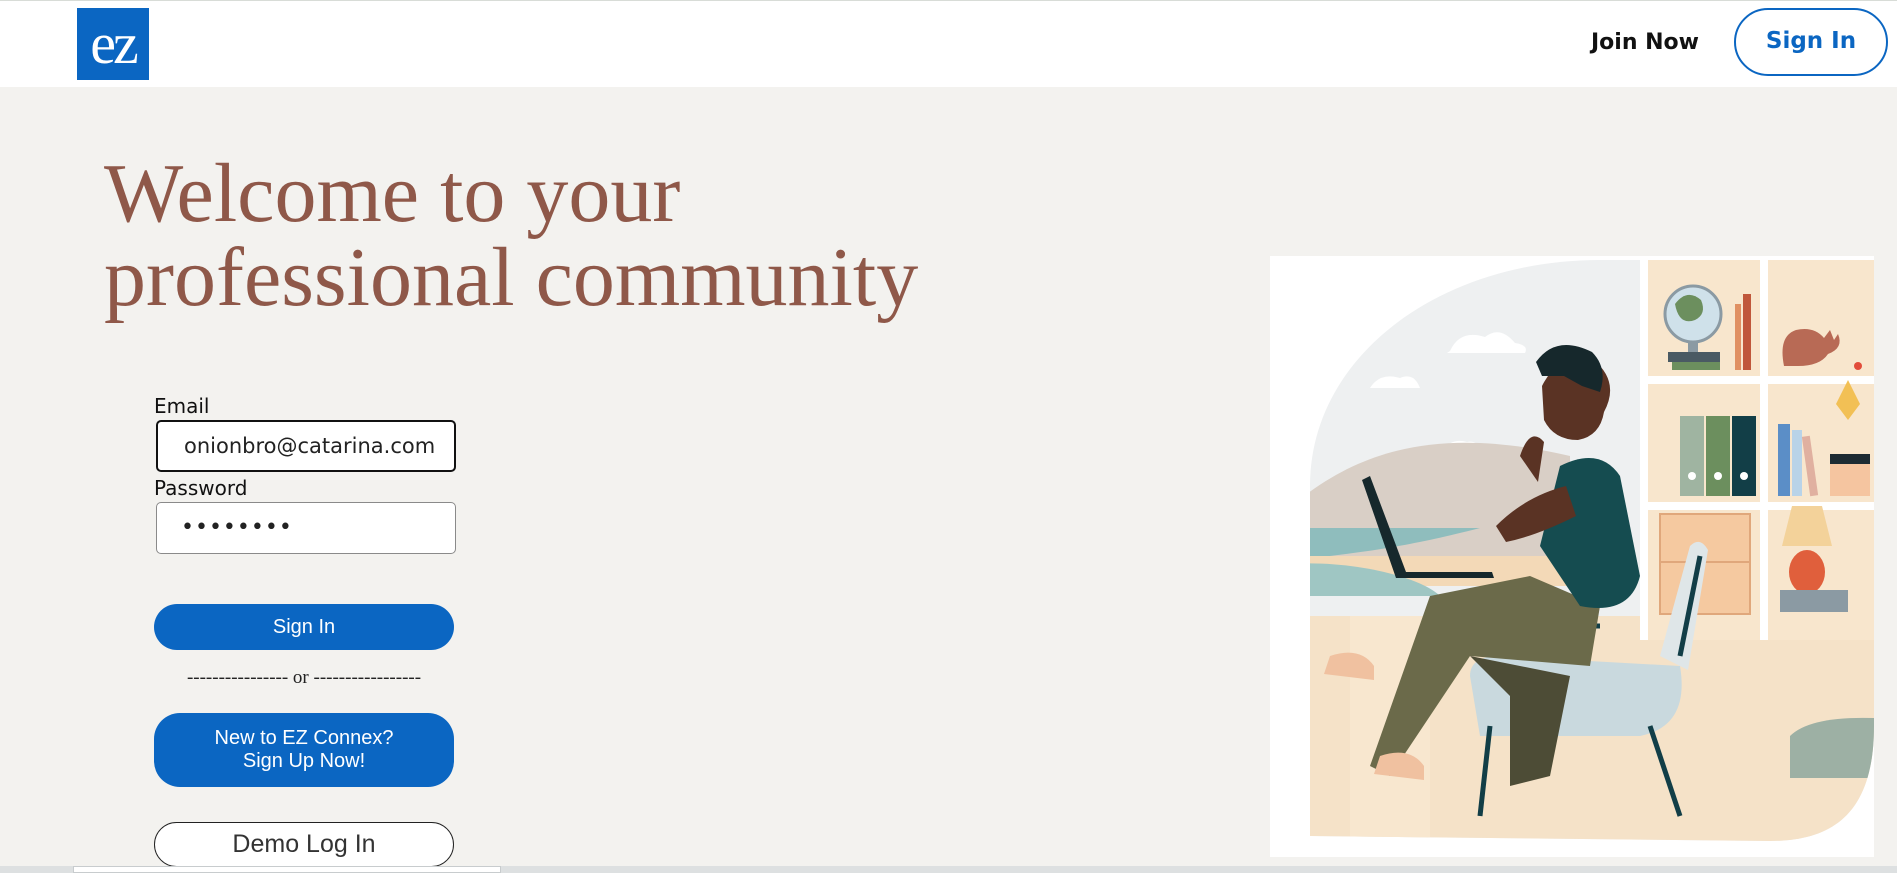 This screenshot has width=1897, height=873. I want to click on globe-icon, so click(1693, 327).